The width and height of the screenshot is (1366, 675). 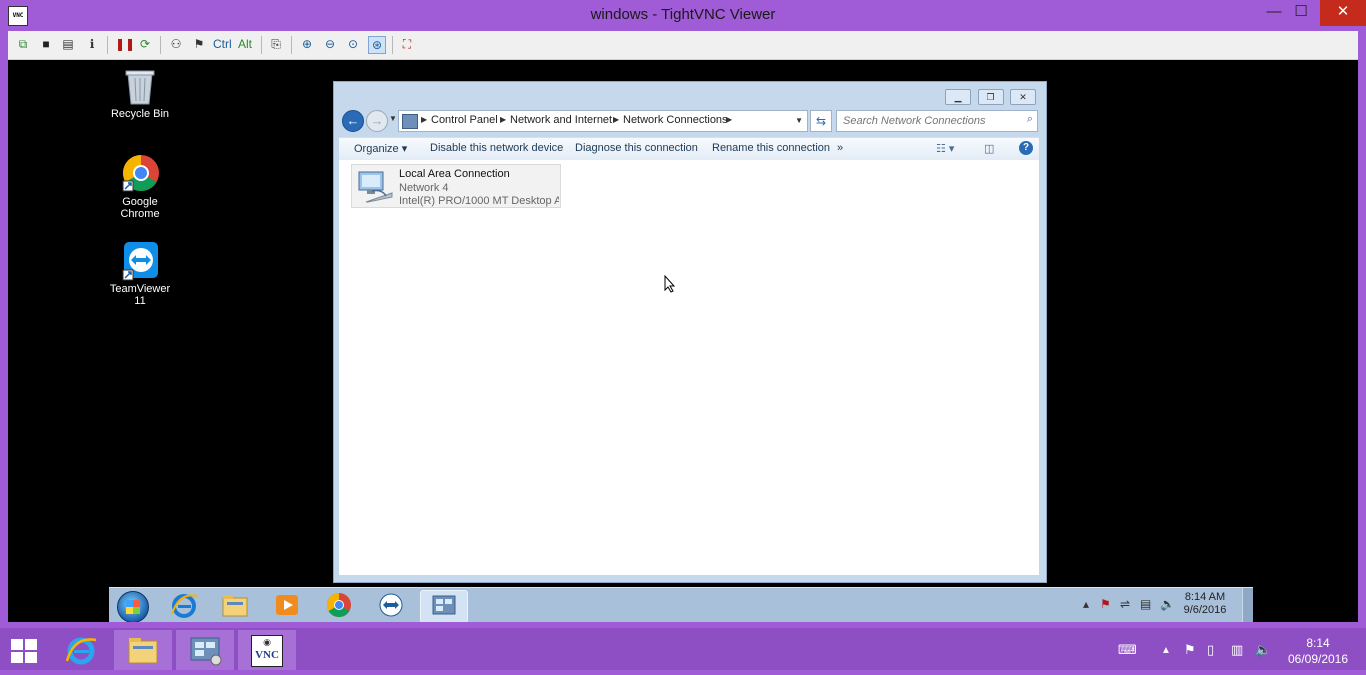 I want to click on search-box: ⌕, so click(x=937, y=121).